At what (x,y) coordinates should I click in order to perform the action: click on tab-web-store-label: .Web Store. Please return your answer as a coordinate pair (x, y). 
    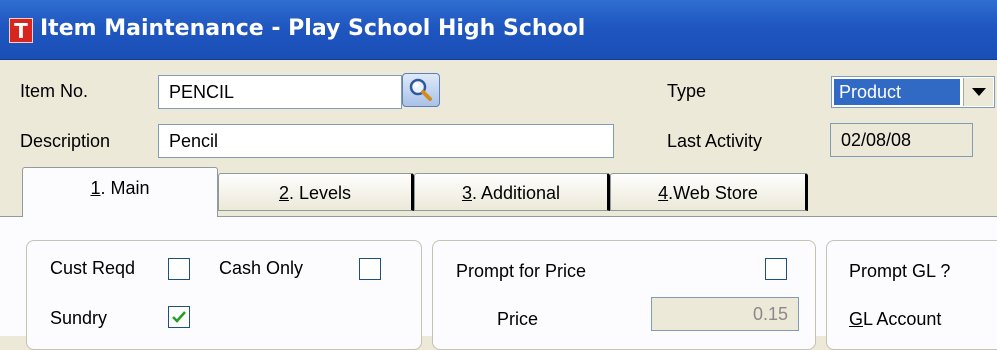
    Looking at the image, I should click on (713, 193).